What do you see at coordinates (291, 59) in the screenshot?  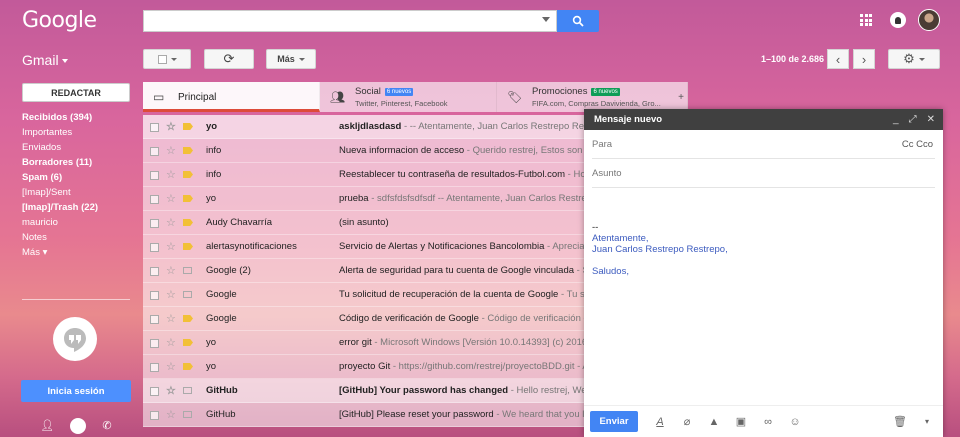 I see `more-button: Más` at bounding box center [291, 59].